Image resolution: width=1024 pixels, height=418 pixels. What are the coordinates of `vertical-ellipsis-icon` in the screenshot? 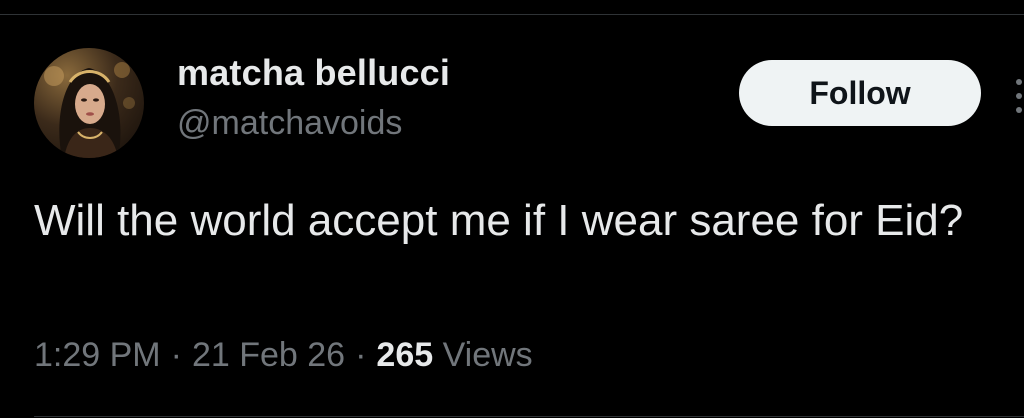 It's located at (1019, 96).